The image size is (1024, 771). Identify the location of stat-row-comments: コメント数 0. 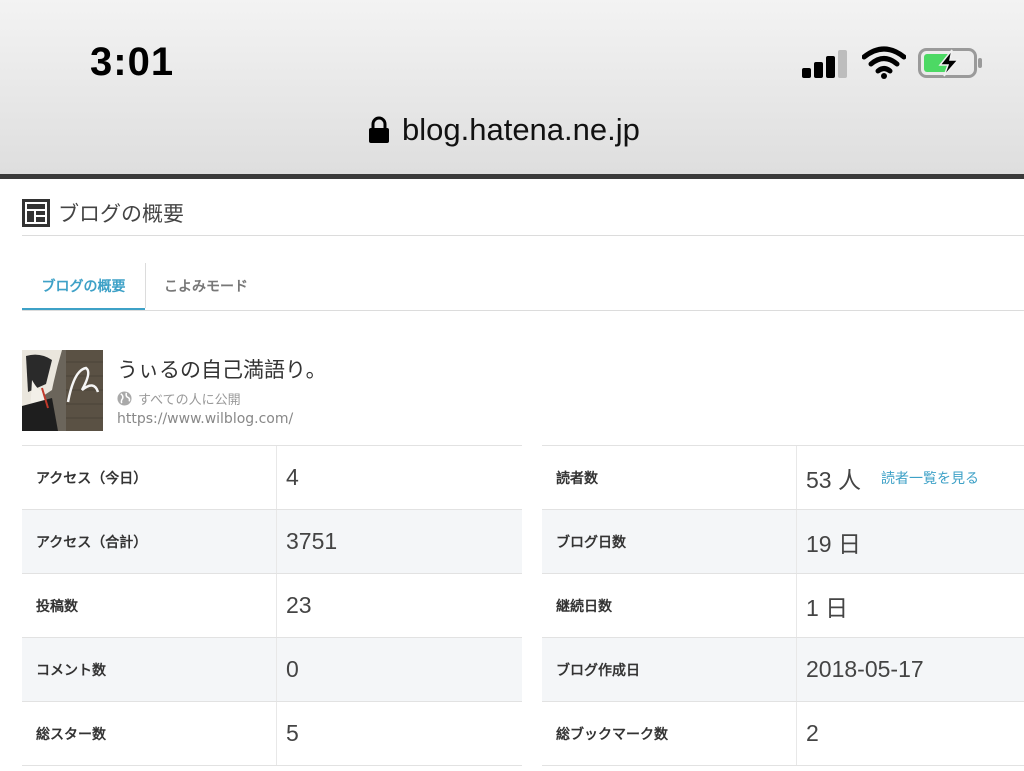
(272, 669).